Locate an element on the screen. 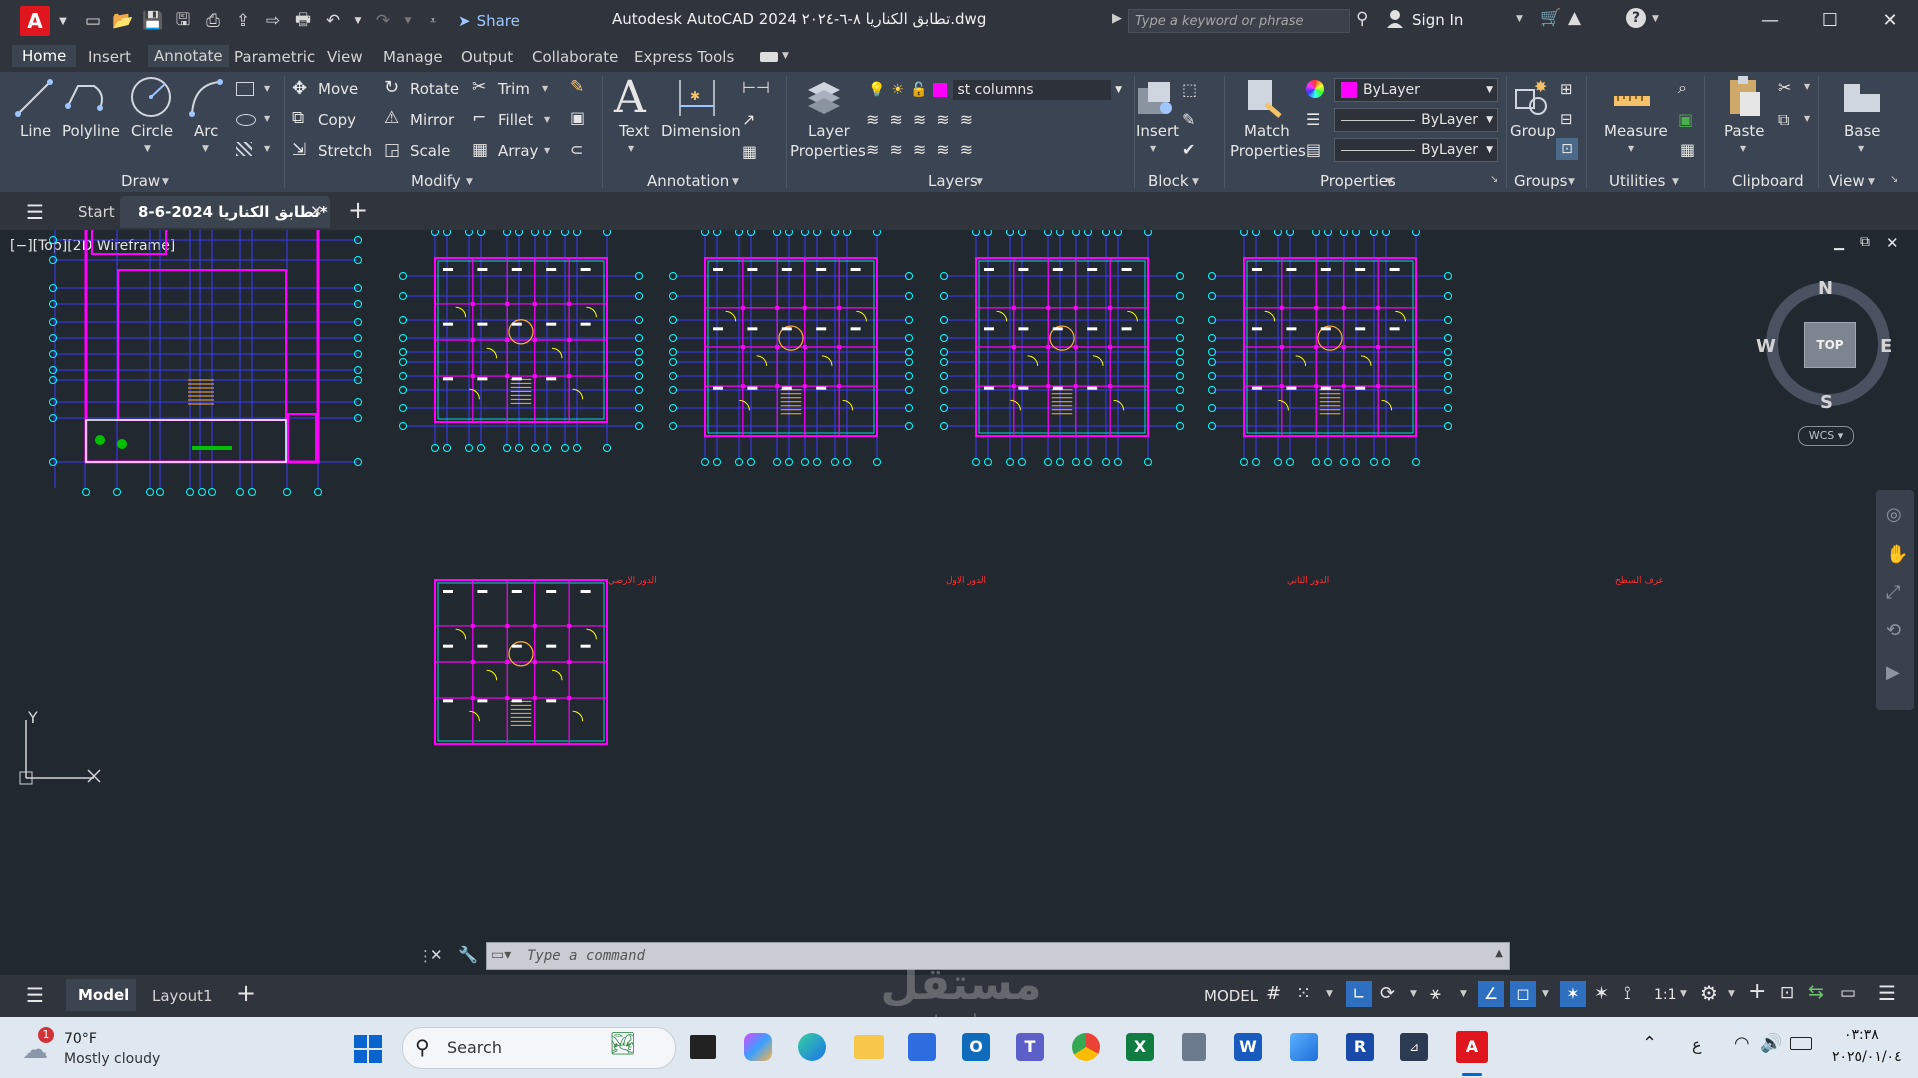 The width and height of the screenshot is (1918, 1078). text-icon: A is located at coordinates (630, 97).